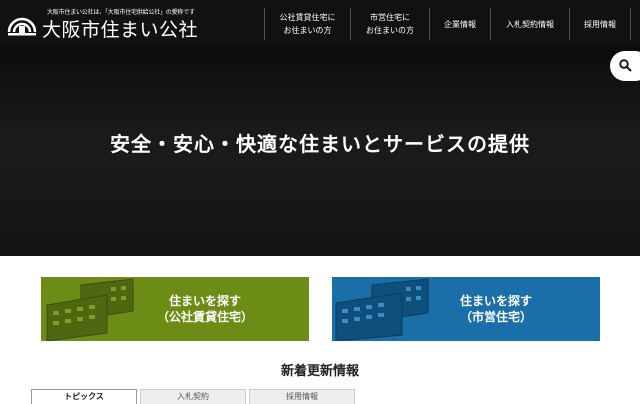 The height and width of the screenshot is (404, 640). What do you see at coordinates (495, 317) in the screenshot?
I see `card-label-line2: （市営住宅）` at bounding box center [495, 317].